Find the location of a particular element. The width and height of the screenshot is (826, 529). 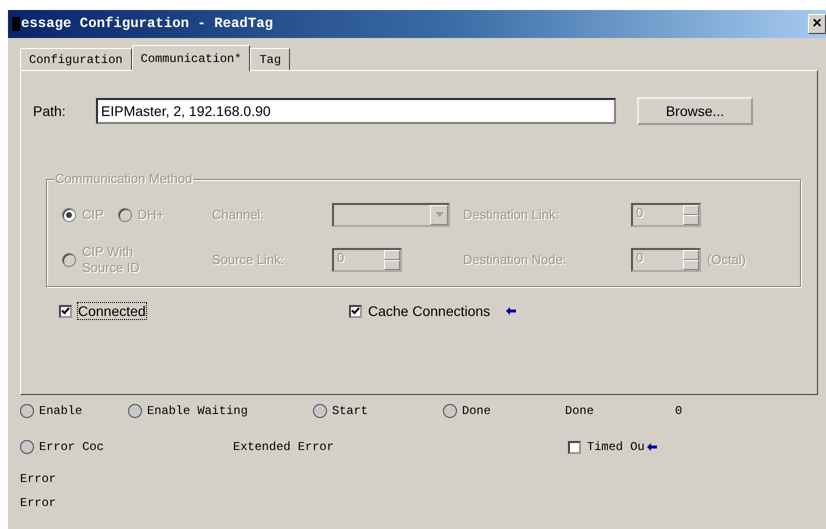

radio-label: DH+ is located at coordinates (151, 214).